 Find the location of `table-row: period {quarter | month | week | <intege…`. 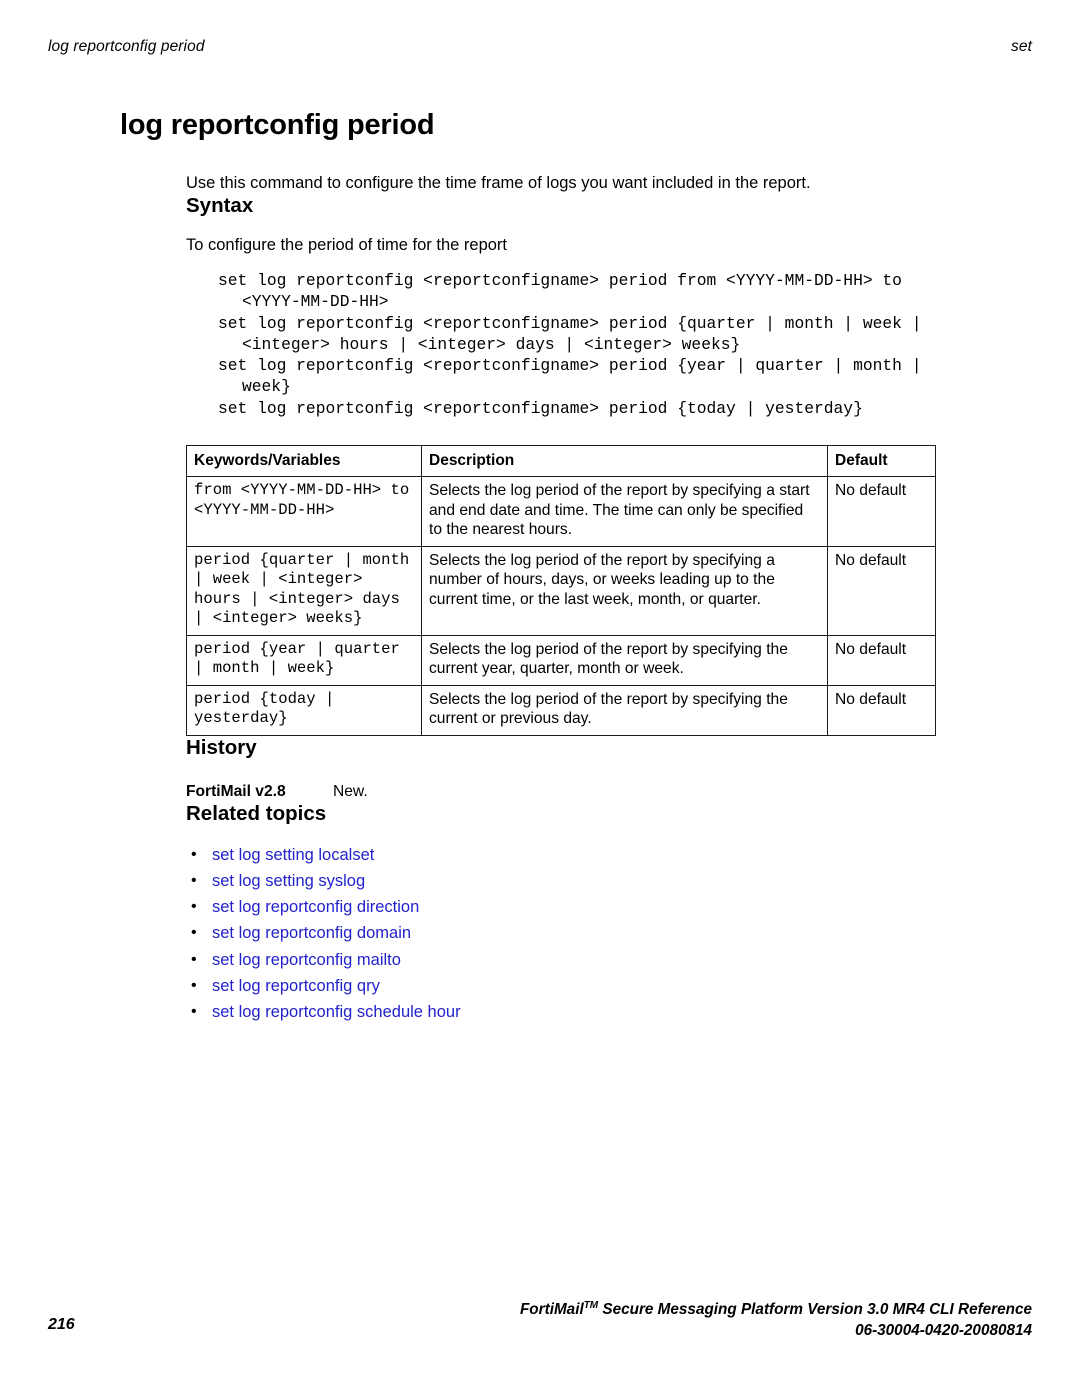

table-row: period {quarter | month | week | <intege… is located at coordinates (561, 590).